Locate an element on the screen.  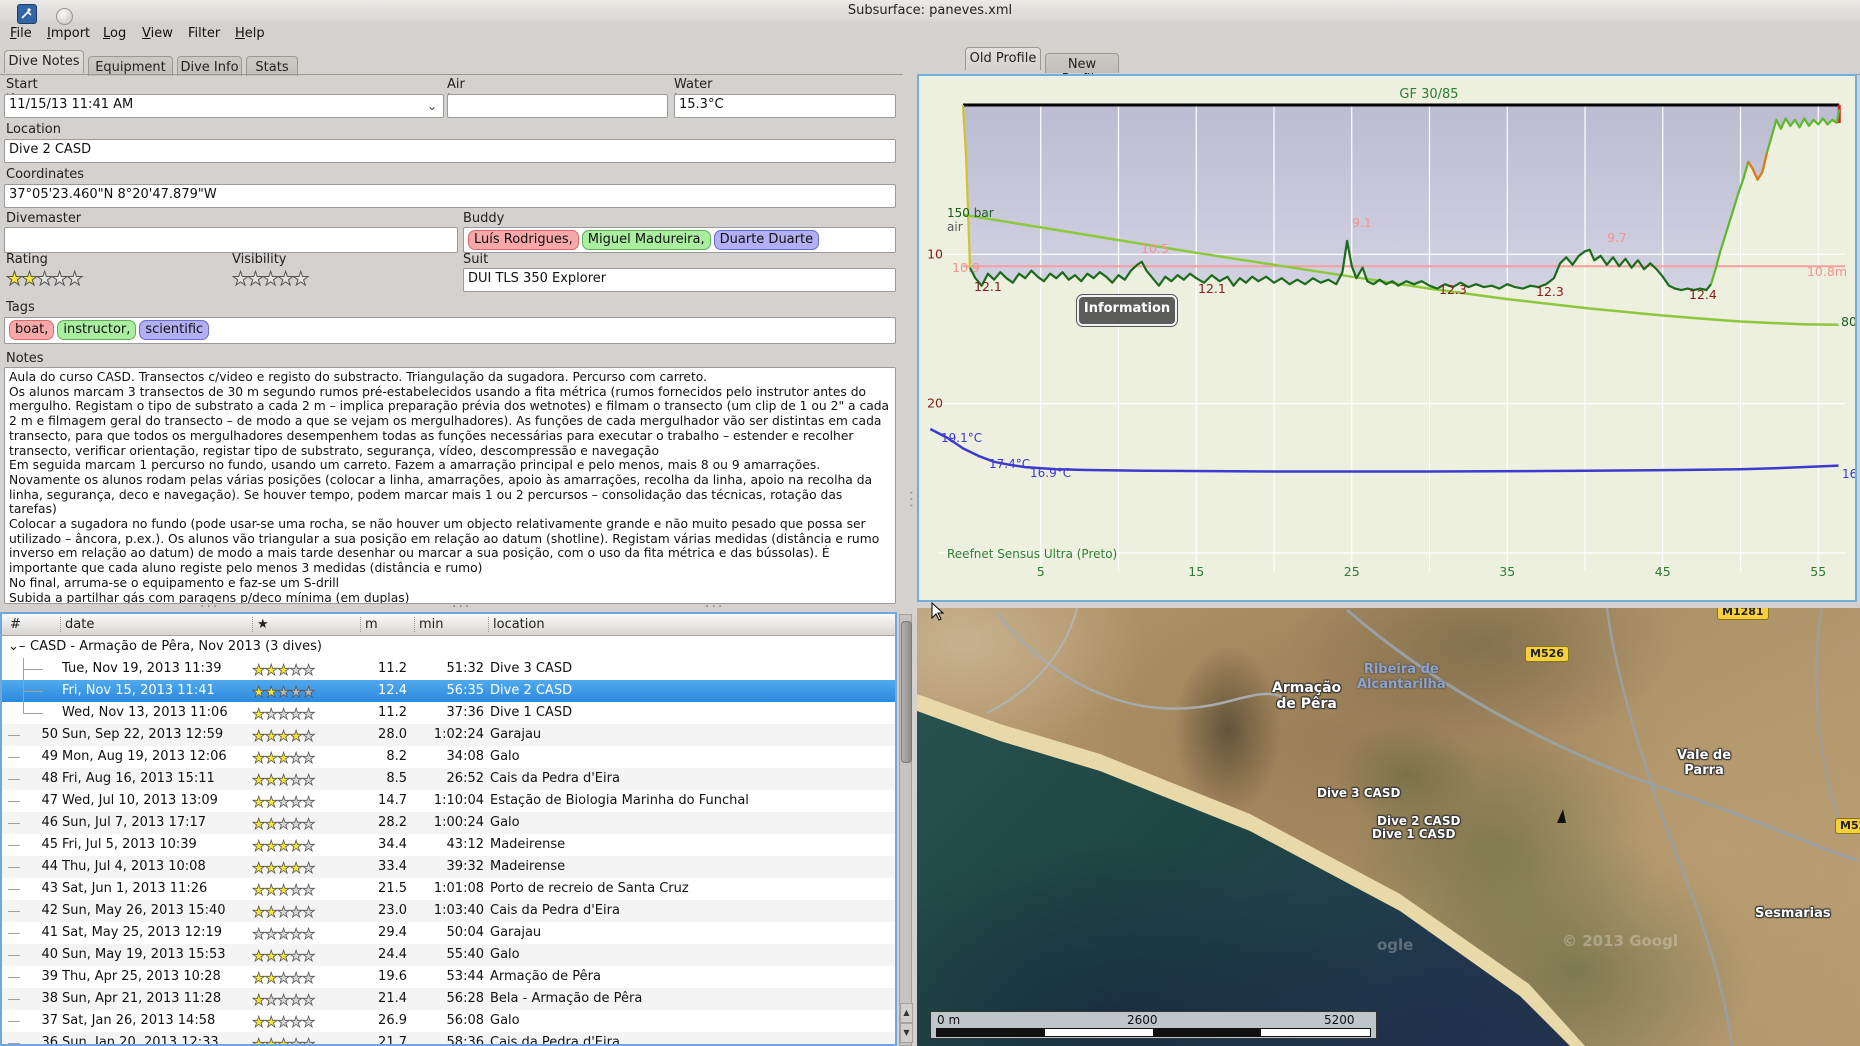
column-header-stars: ★ is located at coordinates (260, 624).